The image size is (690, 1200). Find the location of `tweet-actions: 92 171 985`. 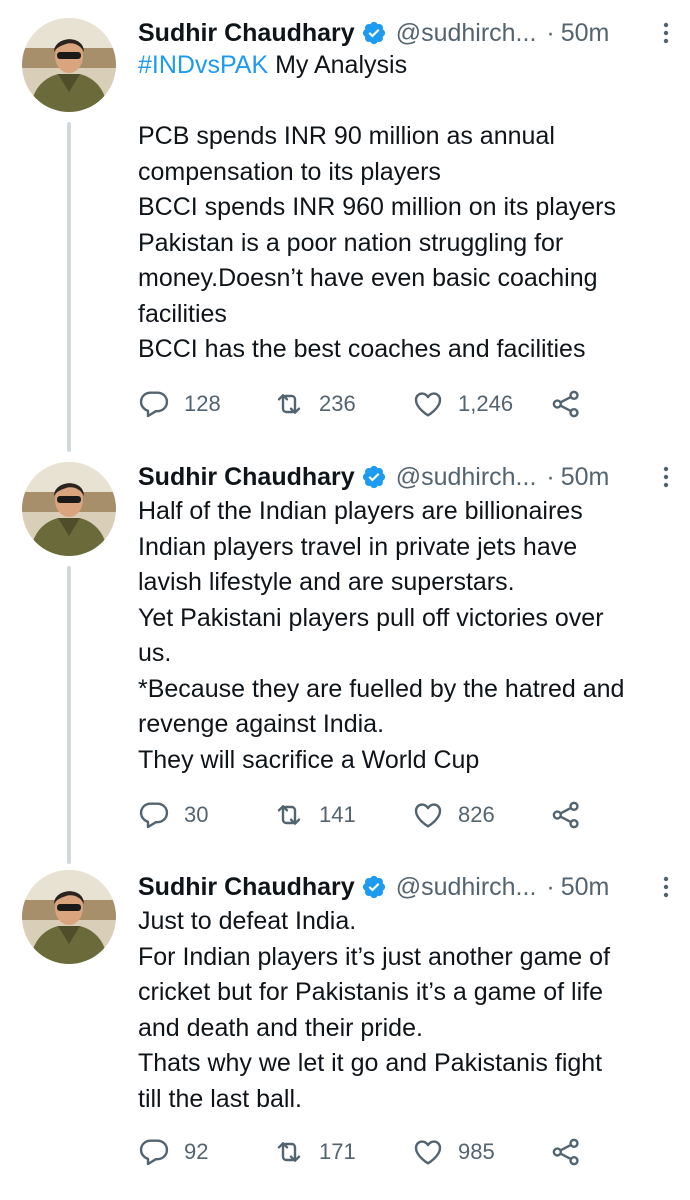

tweet-actions: 92 171 985 is located at coordinates (373, 1152).